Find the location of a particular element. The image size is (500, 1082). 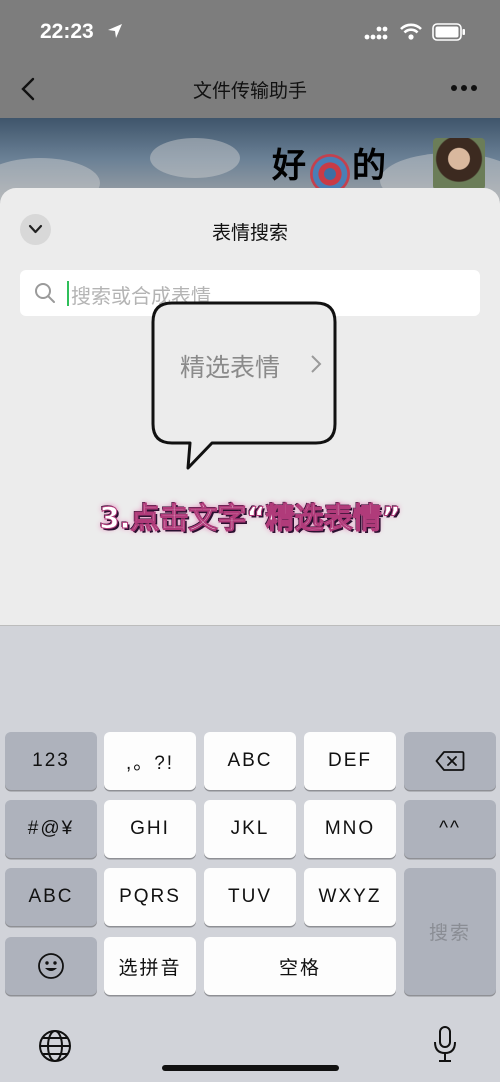

emoji-icon is located at coordinates (51, 966).